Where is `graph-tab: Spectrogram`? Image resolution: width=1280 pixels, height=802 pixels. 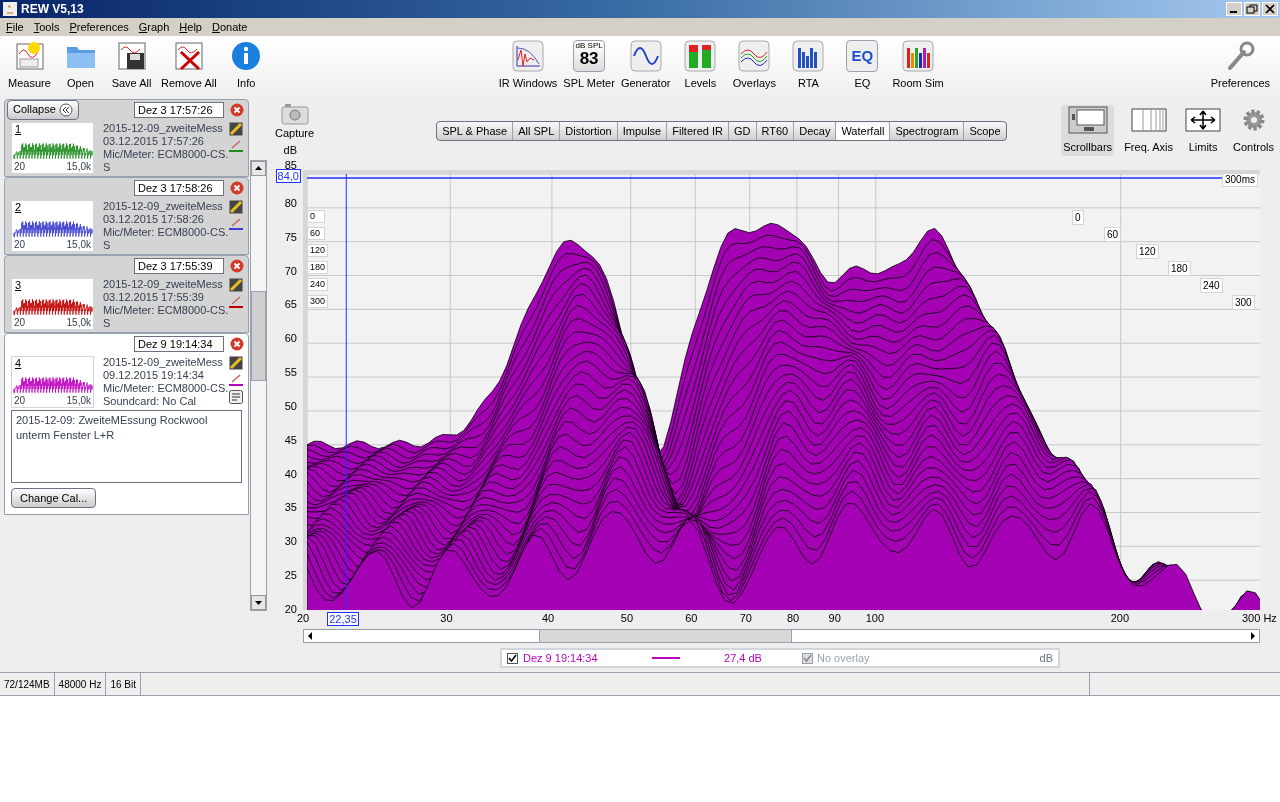
graph-tab: Spectrogram is located at coordinates (926, 131).